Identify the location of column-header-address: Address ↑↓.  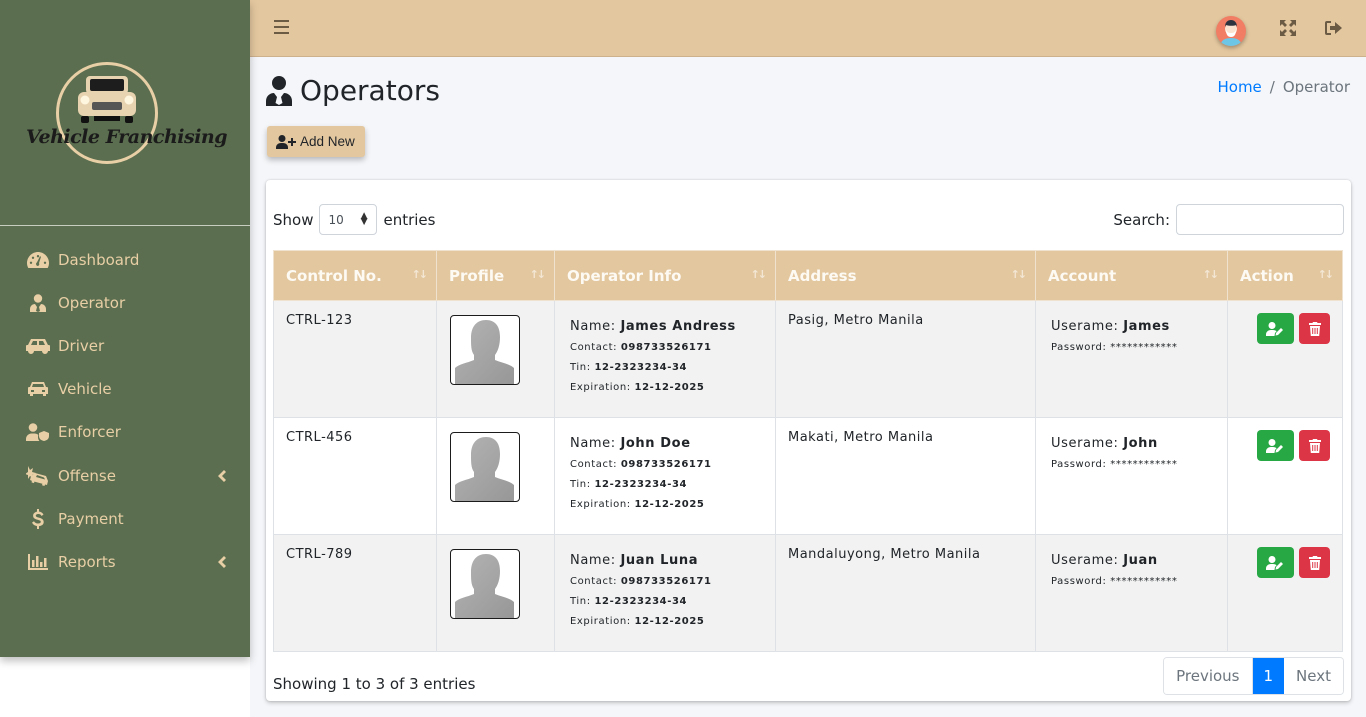
(905, 275).